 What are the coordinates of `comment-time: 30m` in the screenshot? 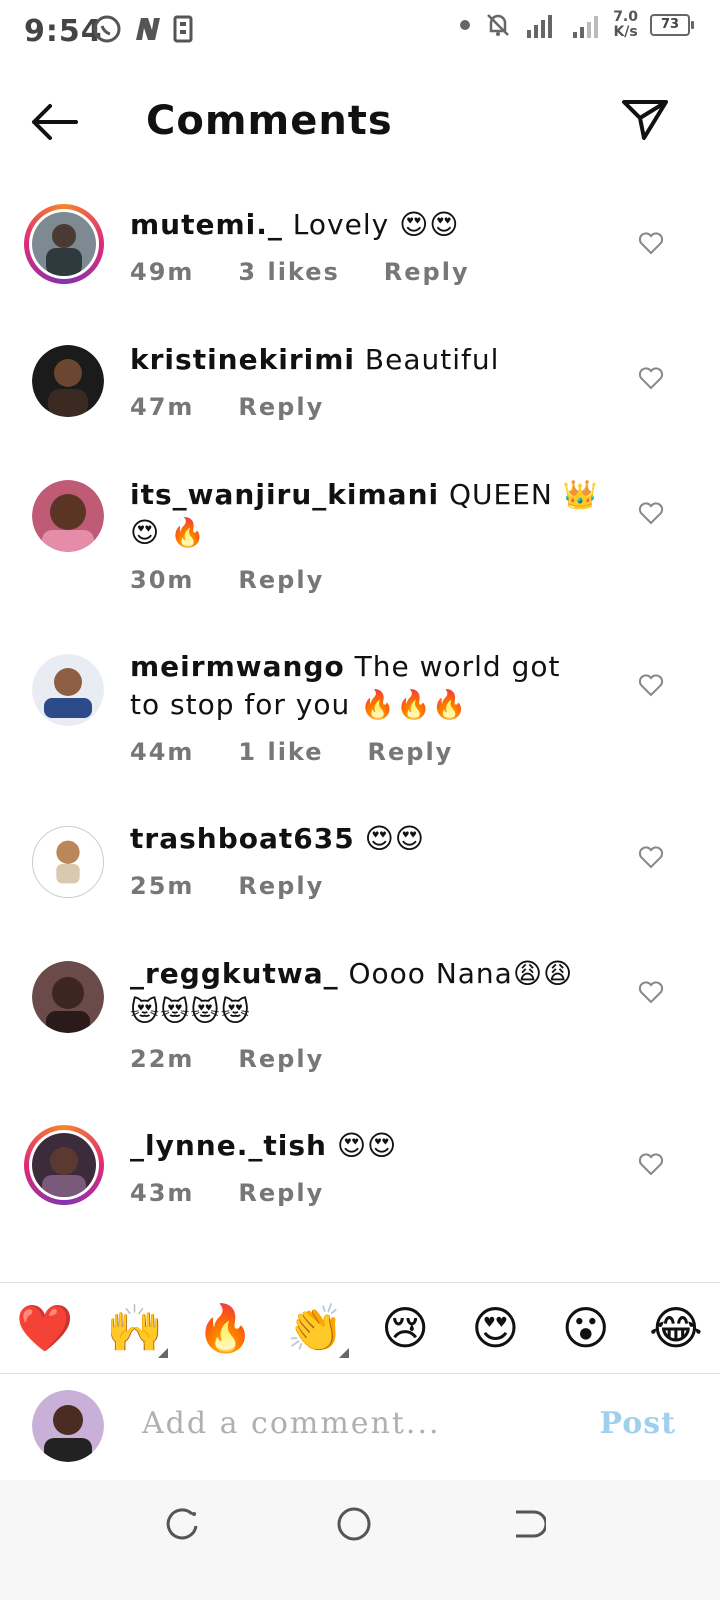 It's located at (162, 580).